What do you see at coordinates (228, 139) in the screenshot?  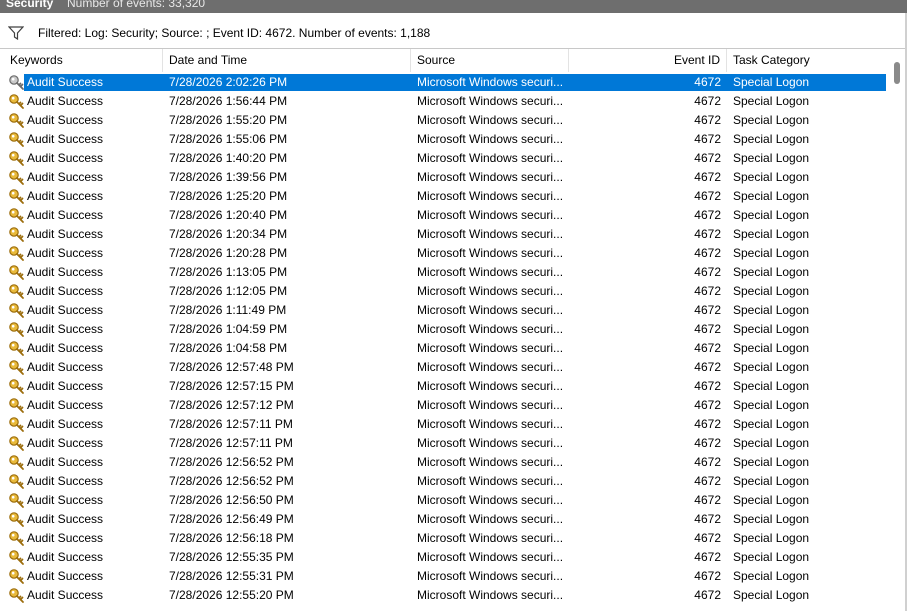 I see `date-cell: 7/28/2026 1:55:06 PM` at bounding box center [228, 139].